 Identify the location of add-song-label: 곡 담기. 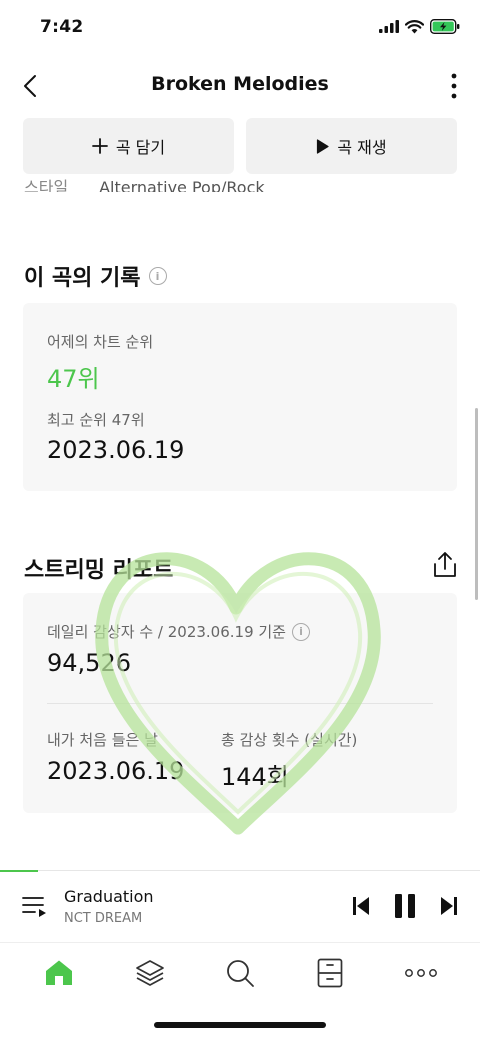
(140, 147).